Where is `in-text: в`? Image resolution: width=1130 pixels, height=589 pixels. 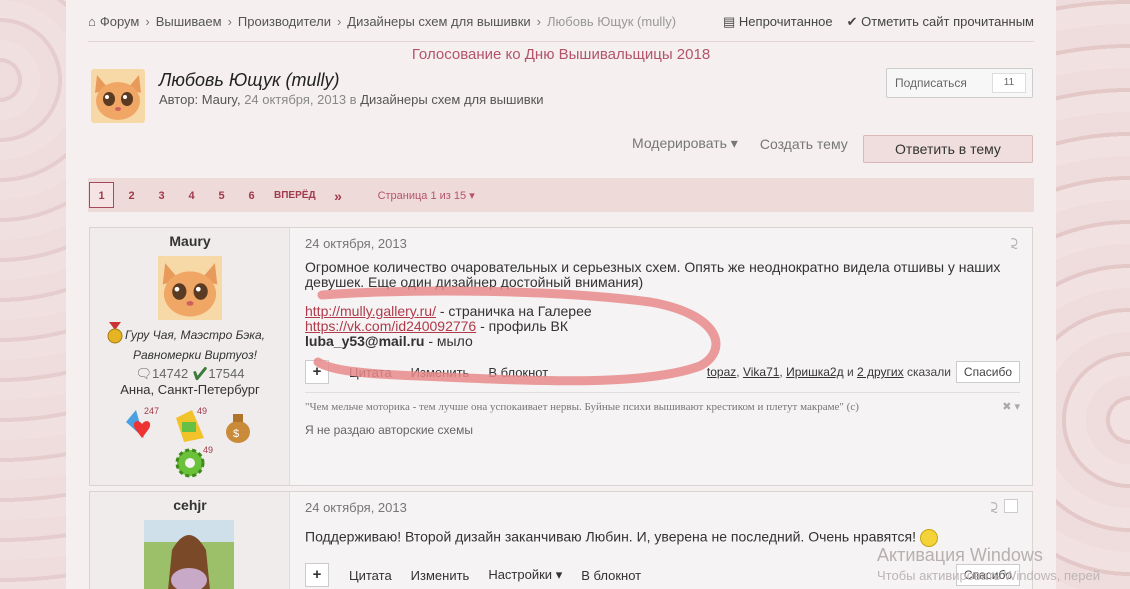
in-text: в is located at coordinates (353, 99).